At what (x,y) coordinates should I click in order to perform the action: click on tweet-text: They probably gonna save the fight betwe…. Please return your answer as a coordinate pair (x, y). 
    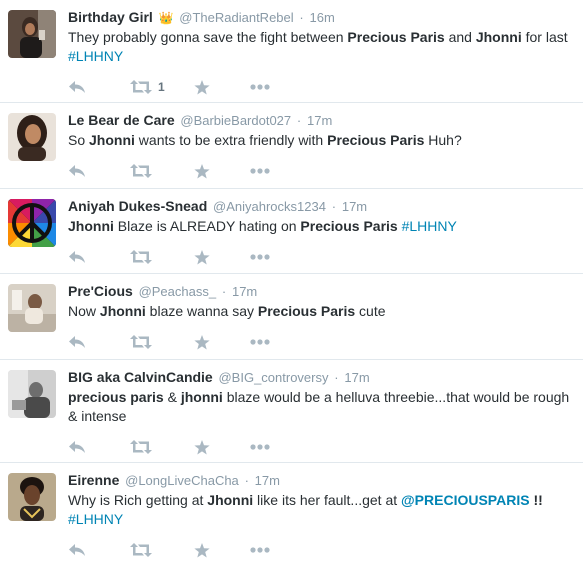
    Looking at the image, I should click on (320, 47).